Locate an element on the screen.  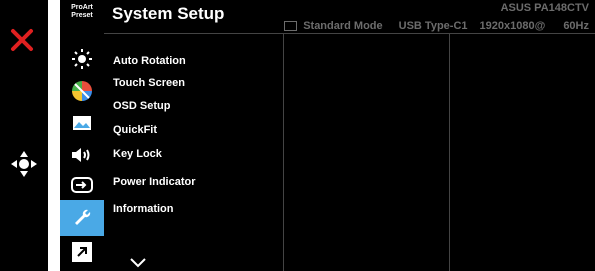
sidebar-item-sound is located at coordinates (82, 155).